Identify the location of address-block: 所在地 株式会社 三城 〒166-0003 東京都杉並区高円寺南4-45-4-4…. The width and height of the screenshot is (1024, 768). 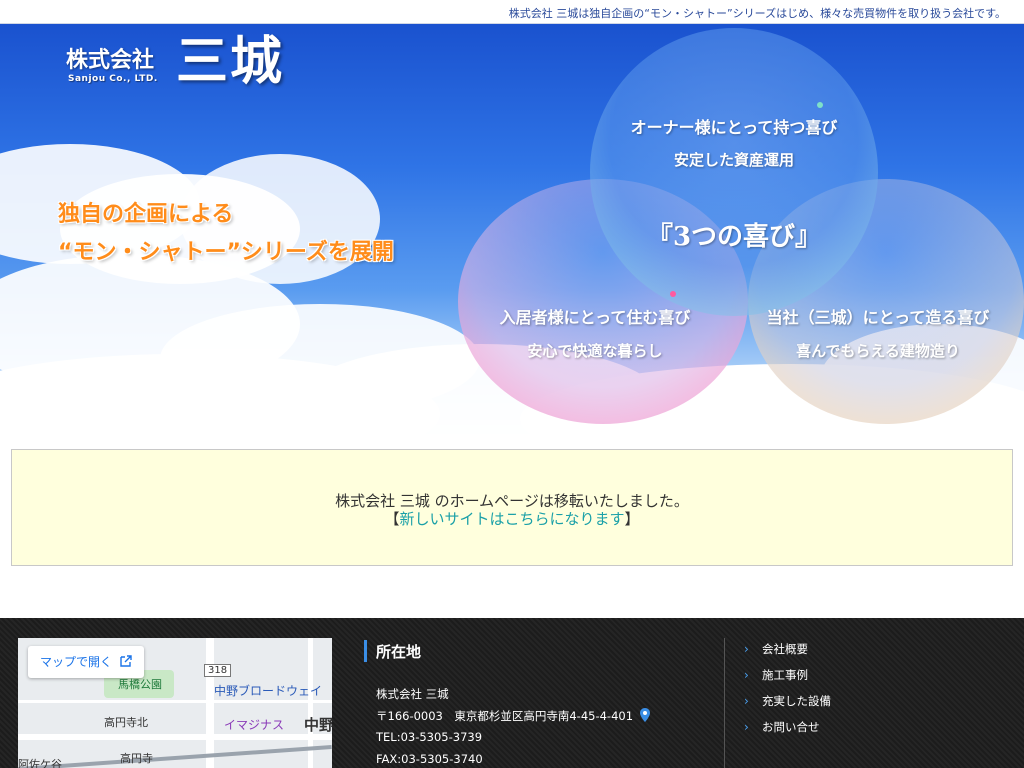
(534, 703).